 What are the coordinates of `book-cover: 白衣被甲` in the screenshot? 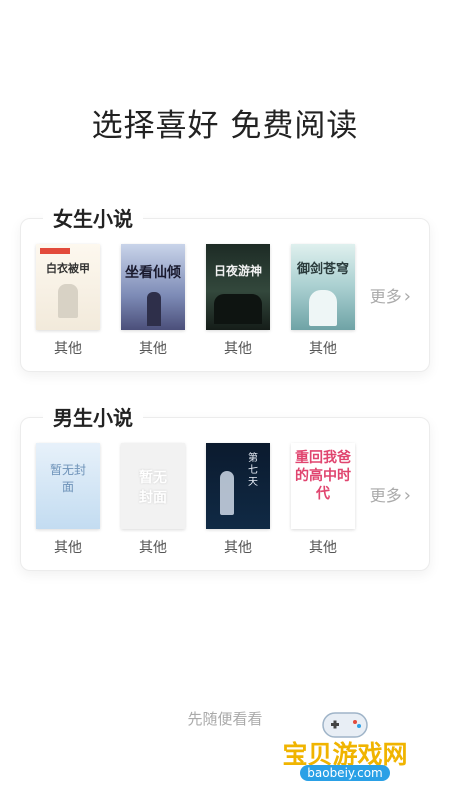 It's located at (68, 287).